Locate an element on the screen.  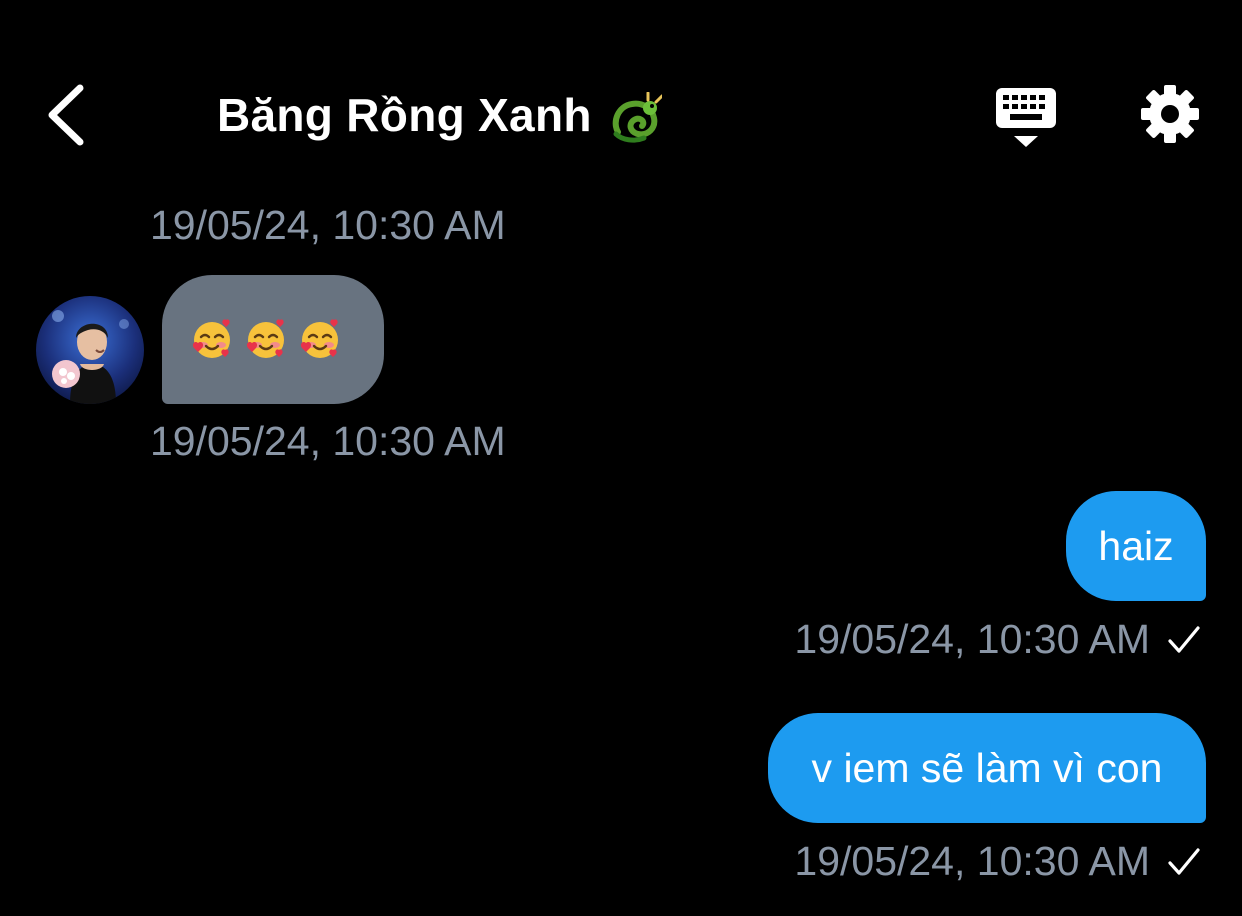
avatar-photo is located at coordinates (90, 350).